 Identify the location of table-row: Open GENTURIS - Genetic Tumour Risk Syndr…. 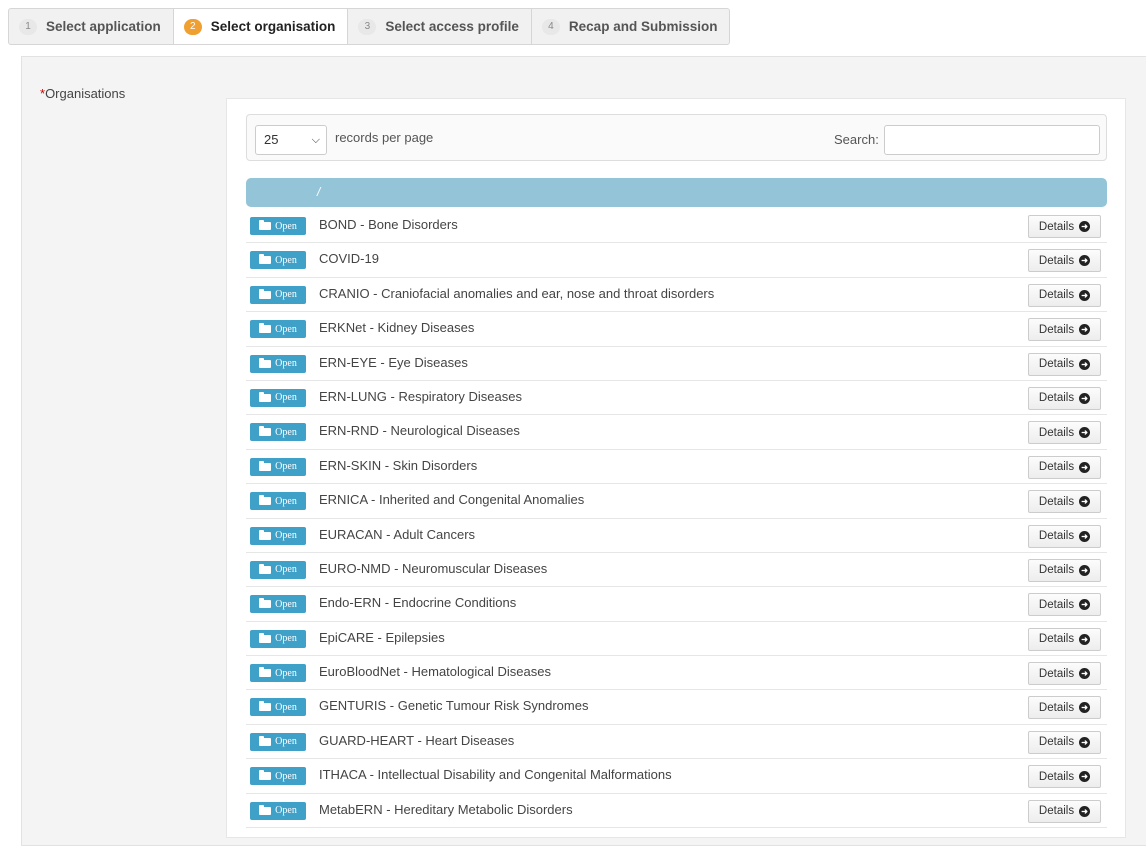
(676, 707).